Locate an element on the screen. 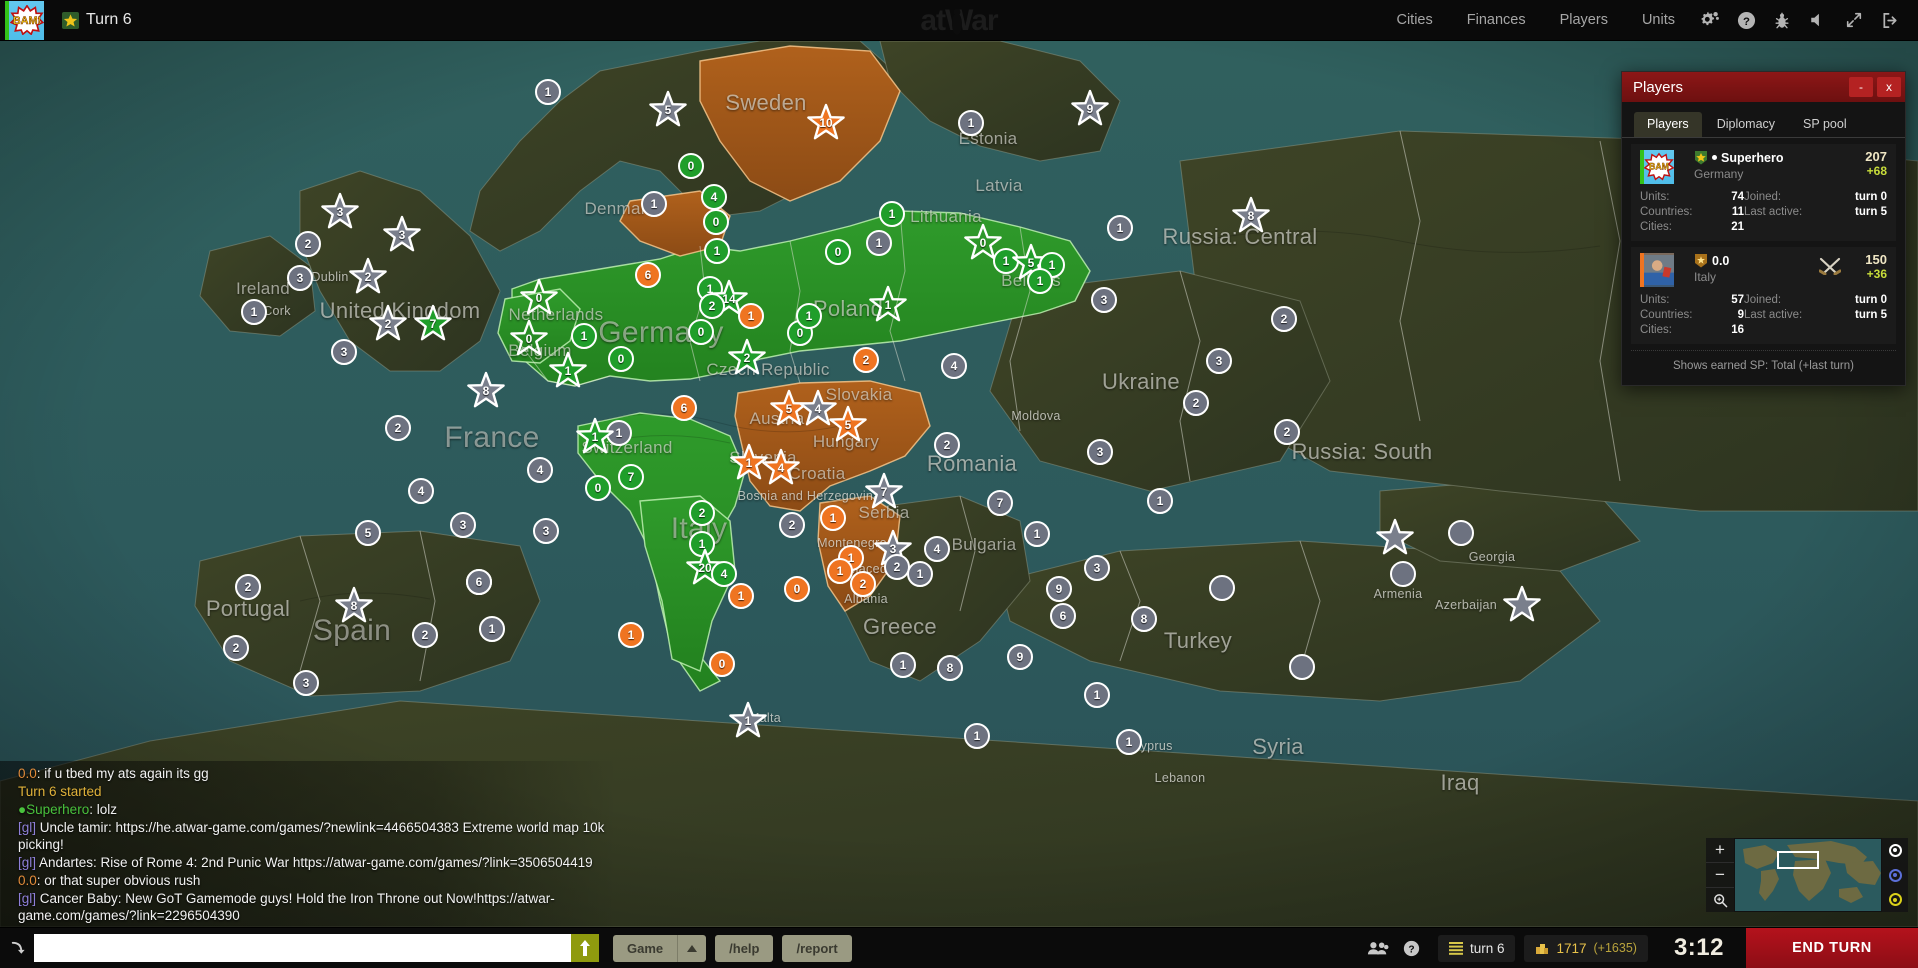  chat-input is located at coordinates (302, 948).